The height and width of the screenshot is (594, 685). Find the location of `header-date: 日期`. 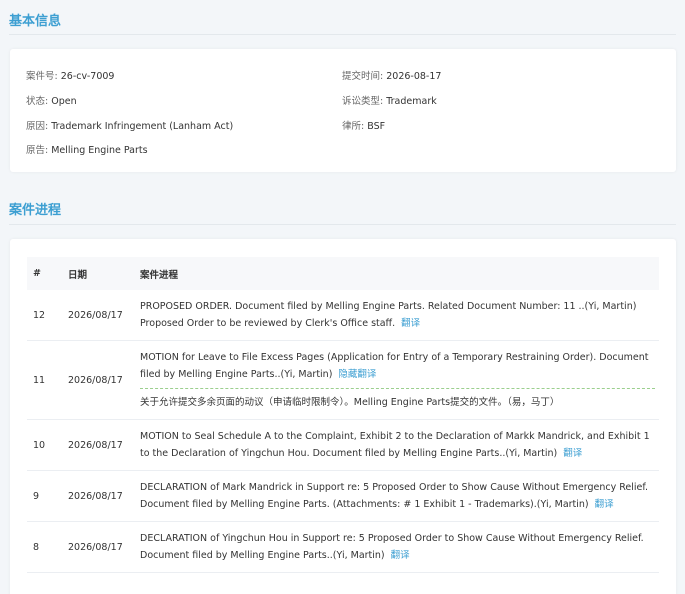

header-date: 日期 is located at coordinates (78, 275).